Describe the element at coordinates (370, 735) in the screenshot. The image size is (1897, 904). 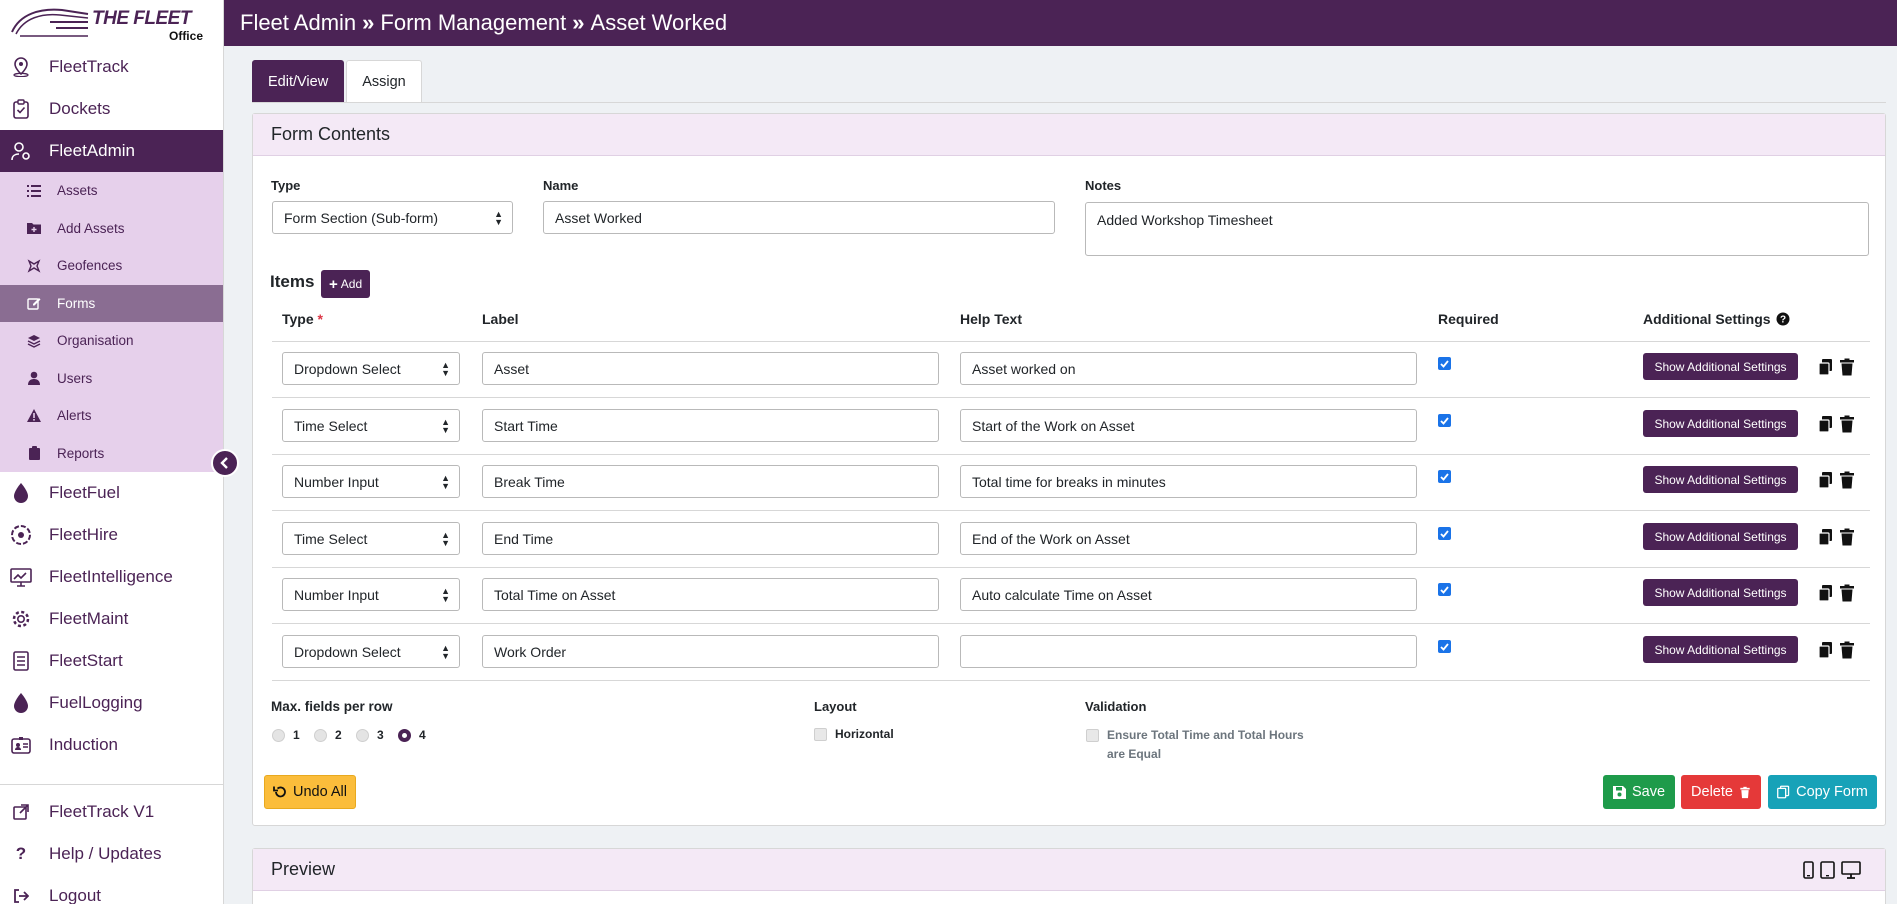
I see `max-fields-option-3: 3` at that location.